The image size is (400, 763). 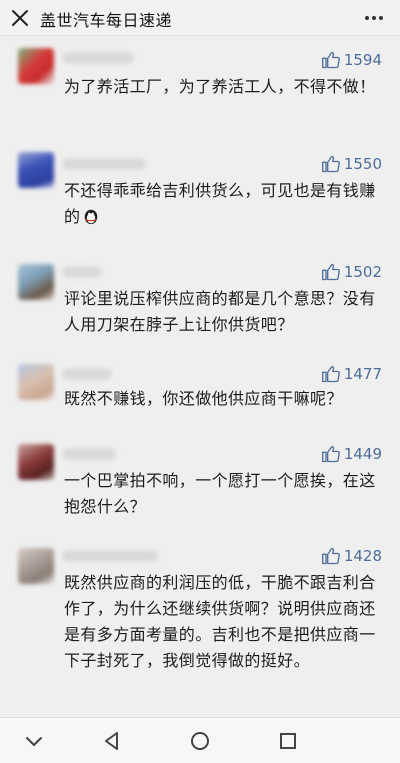 I want to click on page-title: 盖世汽车每日速递, so click(x=106, y=20).